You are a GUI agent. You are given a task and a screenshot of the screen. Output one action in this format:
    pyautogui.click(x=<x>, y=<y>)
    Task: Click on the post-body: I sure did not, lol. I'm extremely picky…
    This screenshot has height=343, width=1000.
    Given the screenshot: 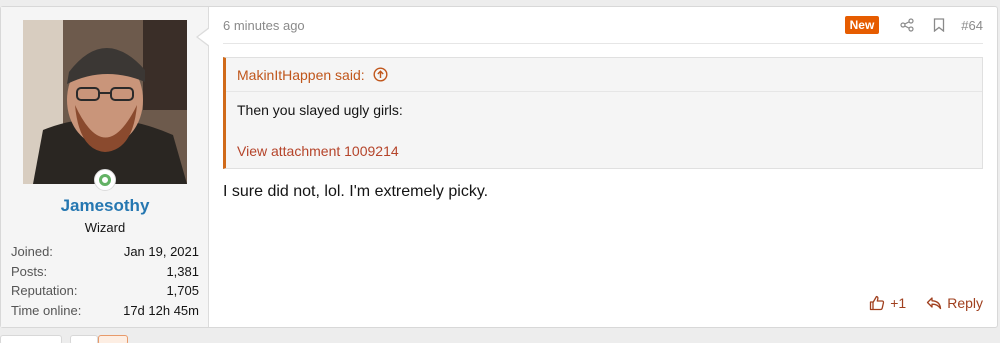 What is the action you would take?
    pyautogui.click(x=356, y=191)
    